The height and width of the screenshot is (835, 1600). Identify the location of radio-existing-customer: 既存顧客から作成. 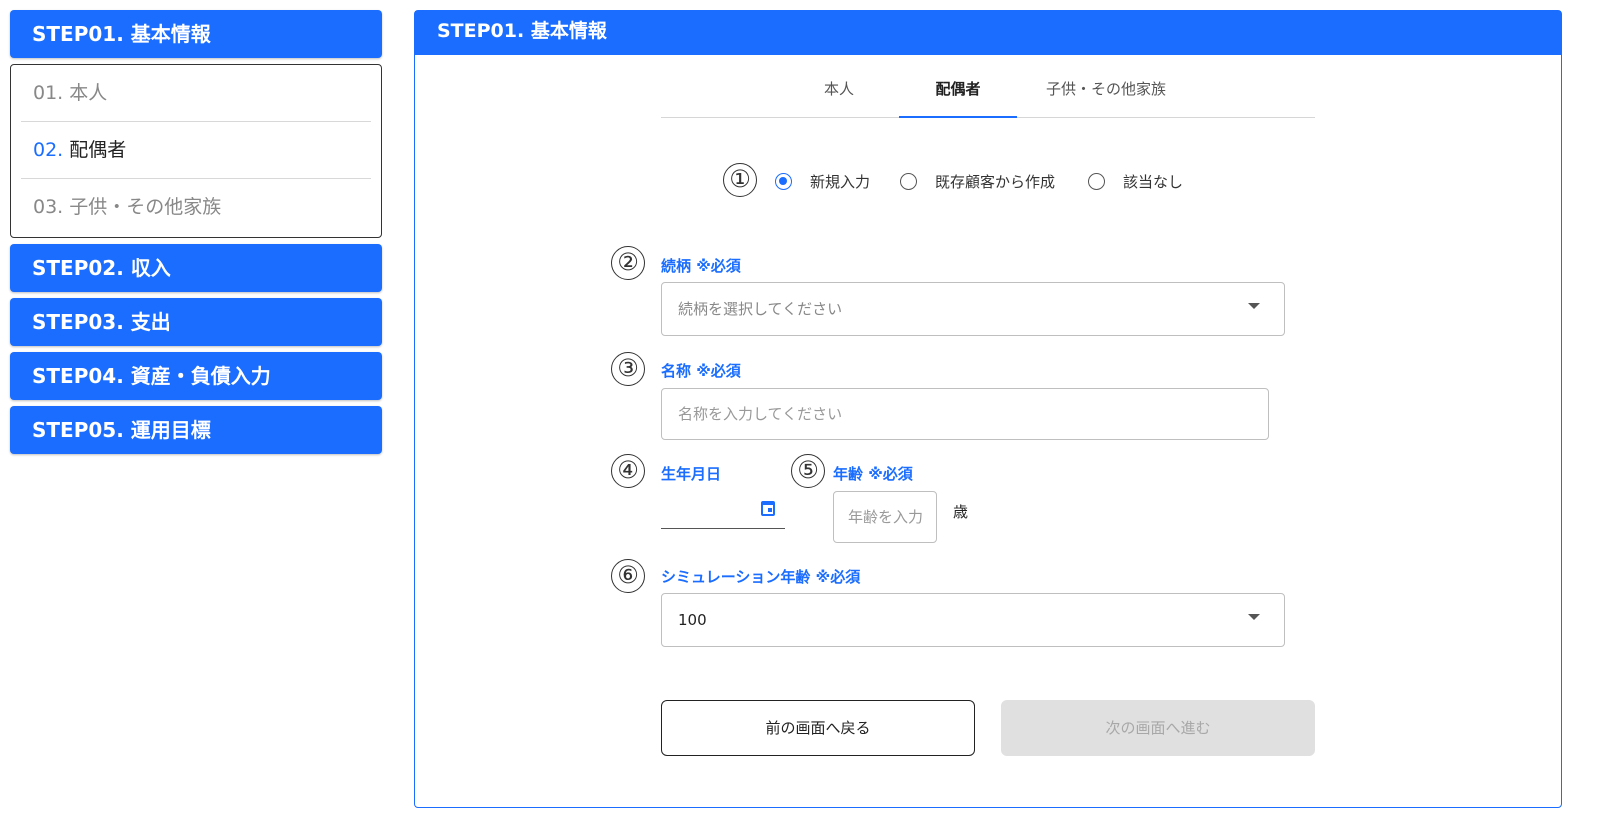
(977, 181).